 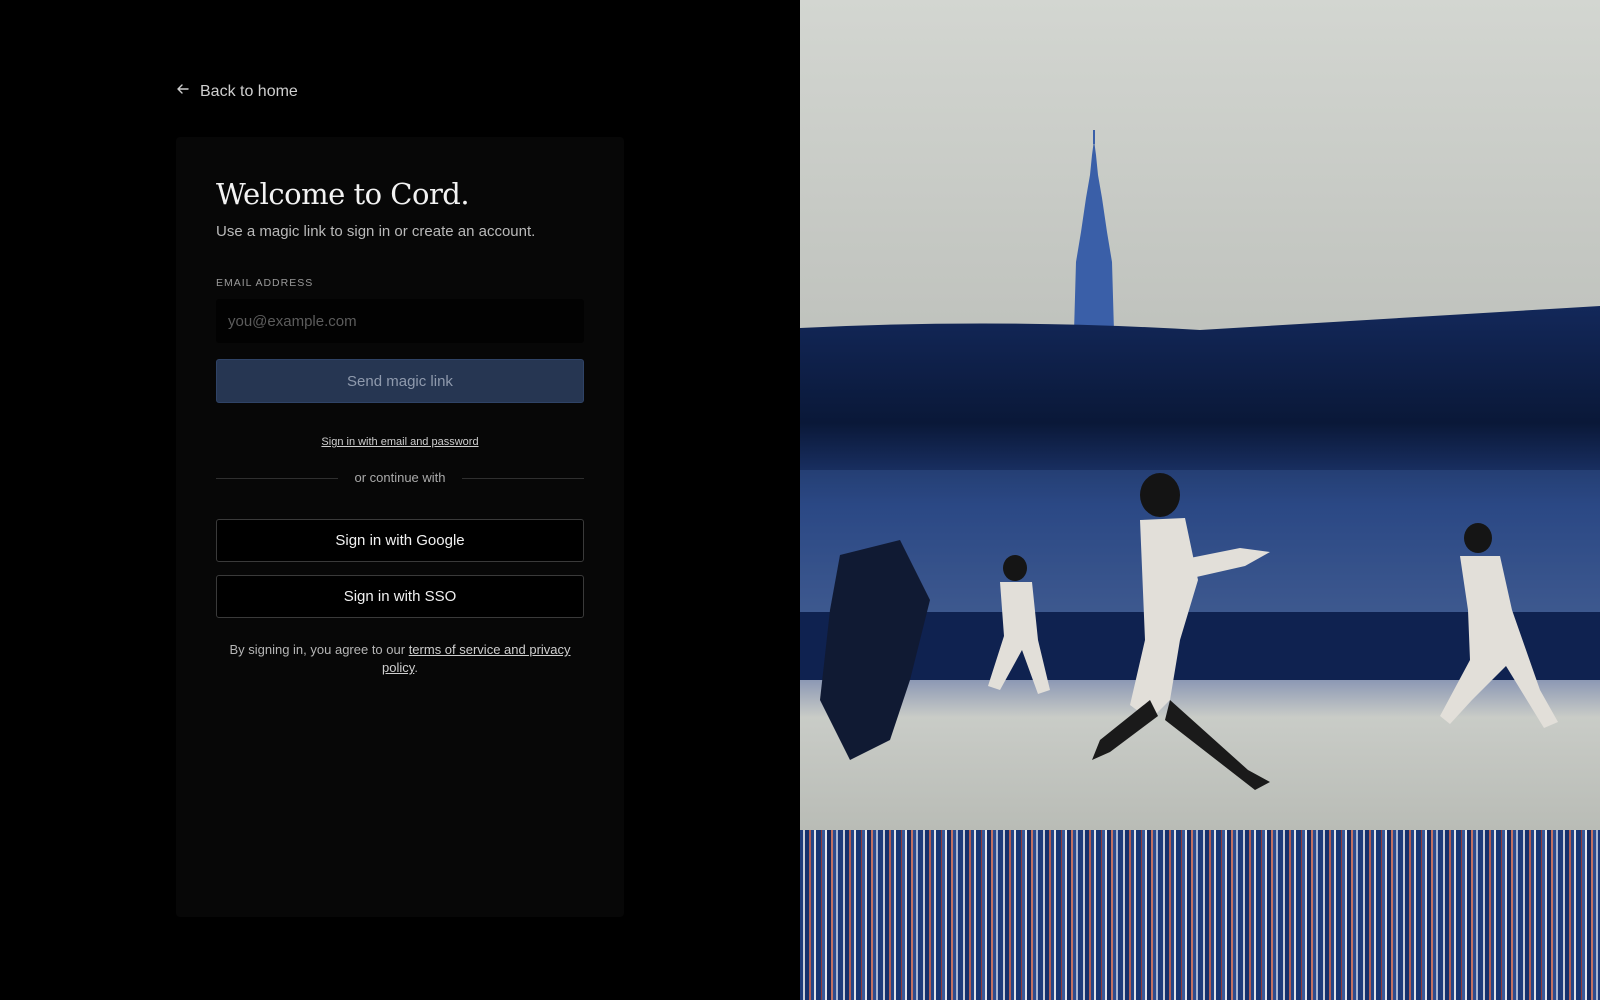 I want to click on legal-prefix: By signing in, you agree to our, so click(x=319, y=649).